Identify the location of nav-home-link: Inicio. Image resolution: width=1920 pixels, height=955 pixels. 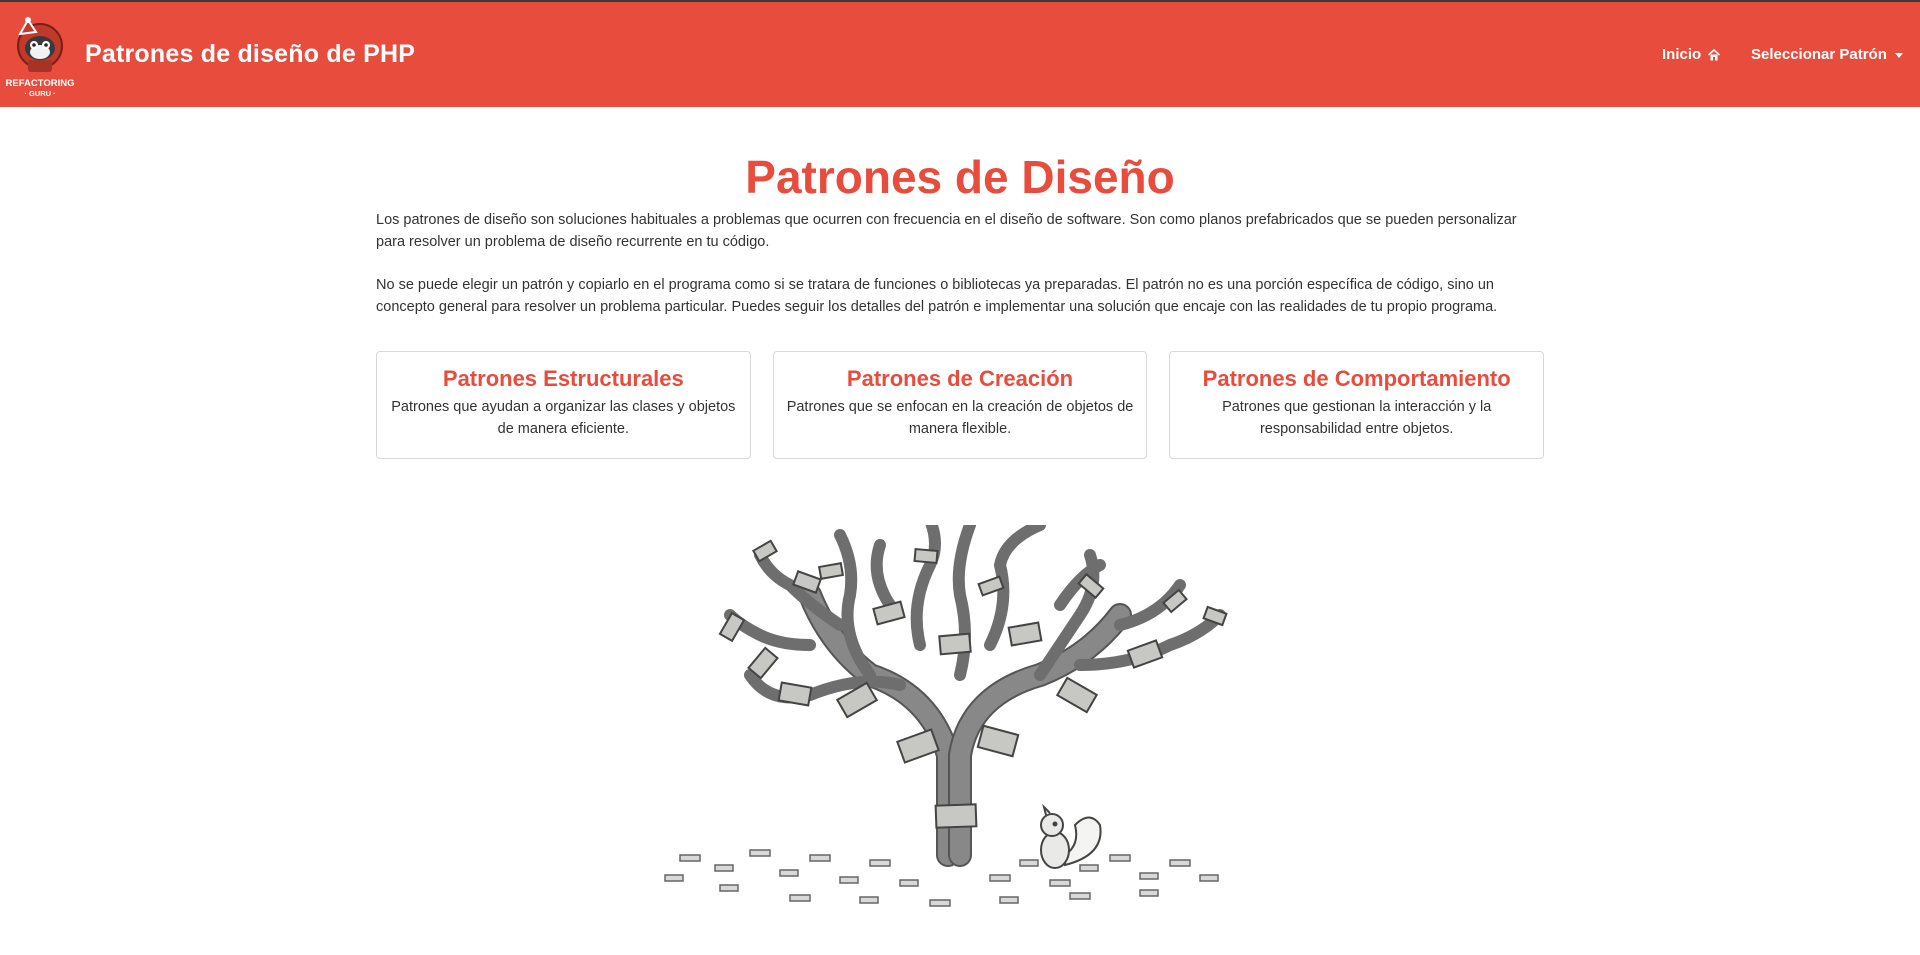
(1691, 54).